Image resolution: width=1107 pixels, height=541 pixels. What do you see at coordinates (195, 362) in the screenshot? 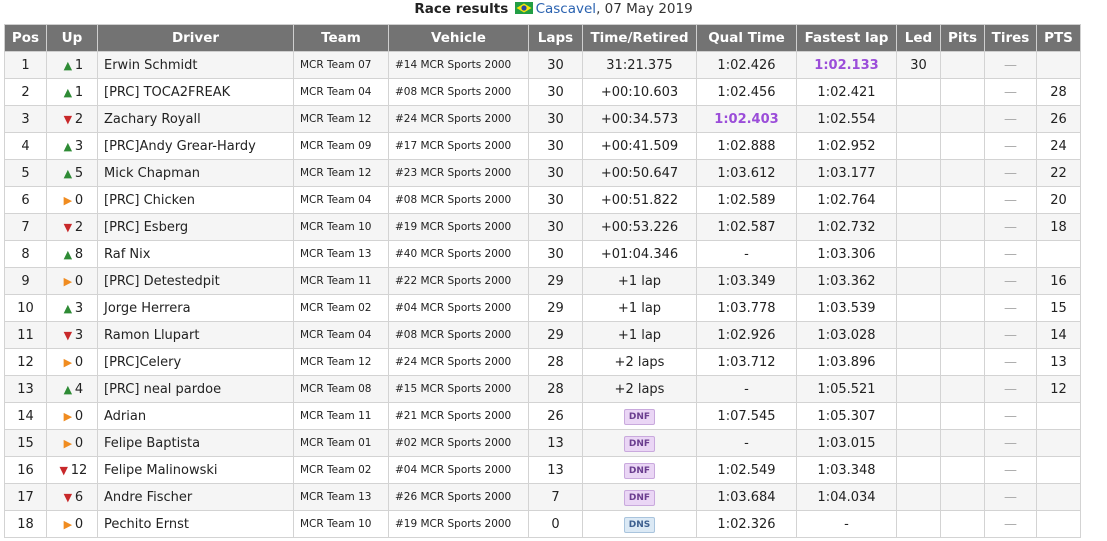
I see `driver-cell: [PRC]Celery` at bounding box center [195, 362].